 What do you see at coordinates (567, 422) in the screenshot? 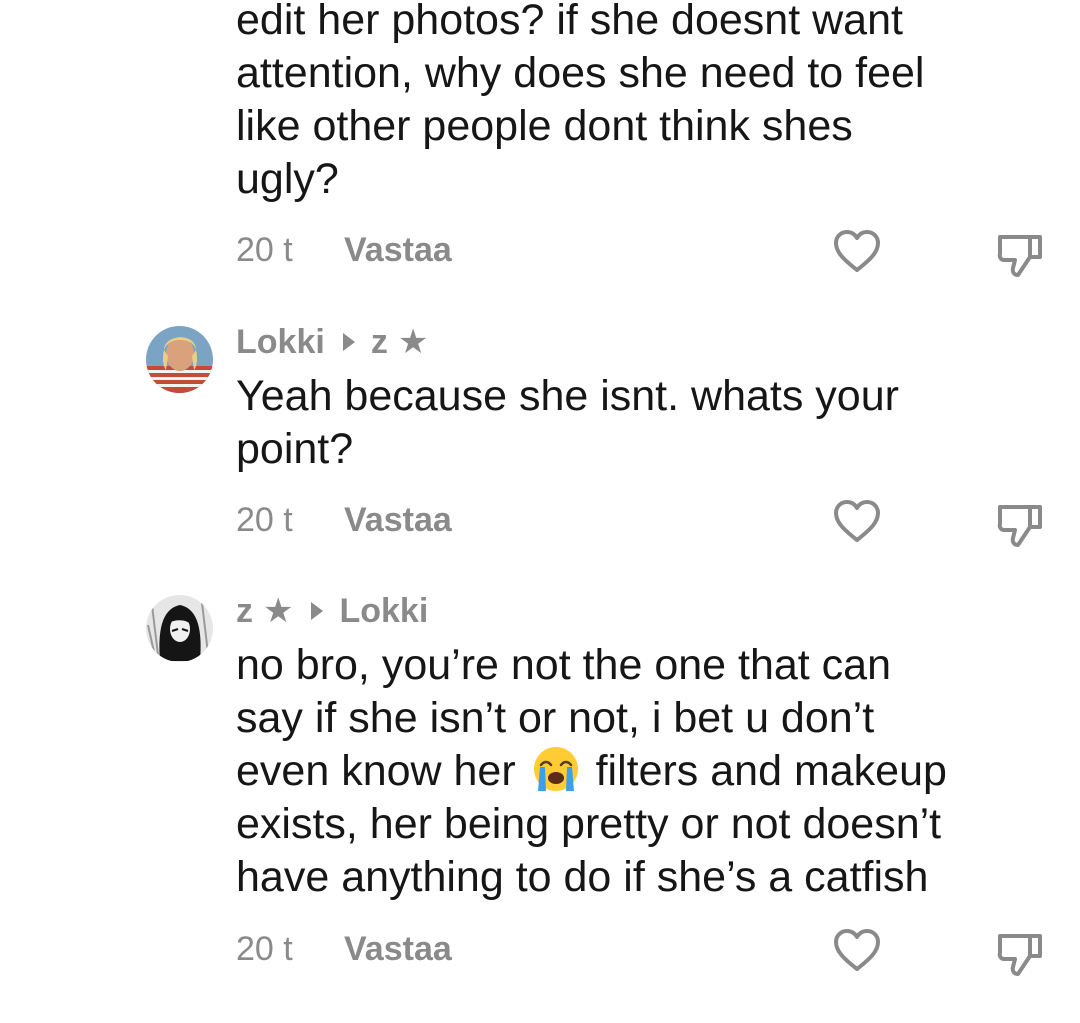
I see `comment-text: Yeah because she isnt. whats your point?` at bounding box center [567, 422].